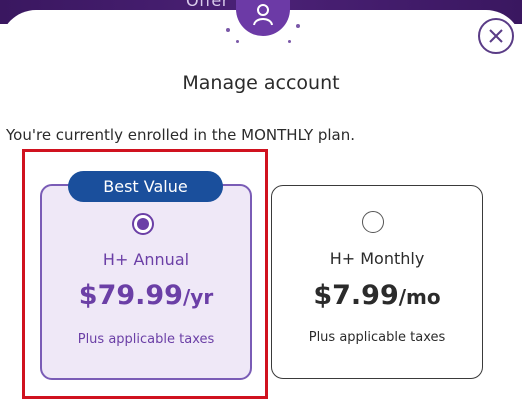 The image size is (522, 415). I want to click on plan-price-annual: $79.99/yr, so click(146, 295).